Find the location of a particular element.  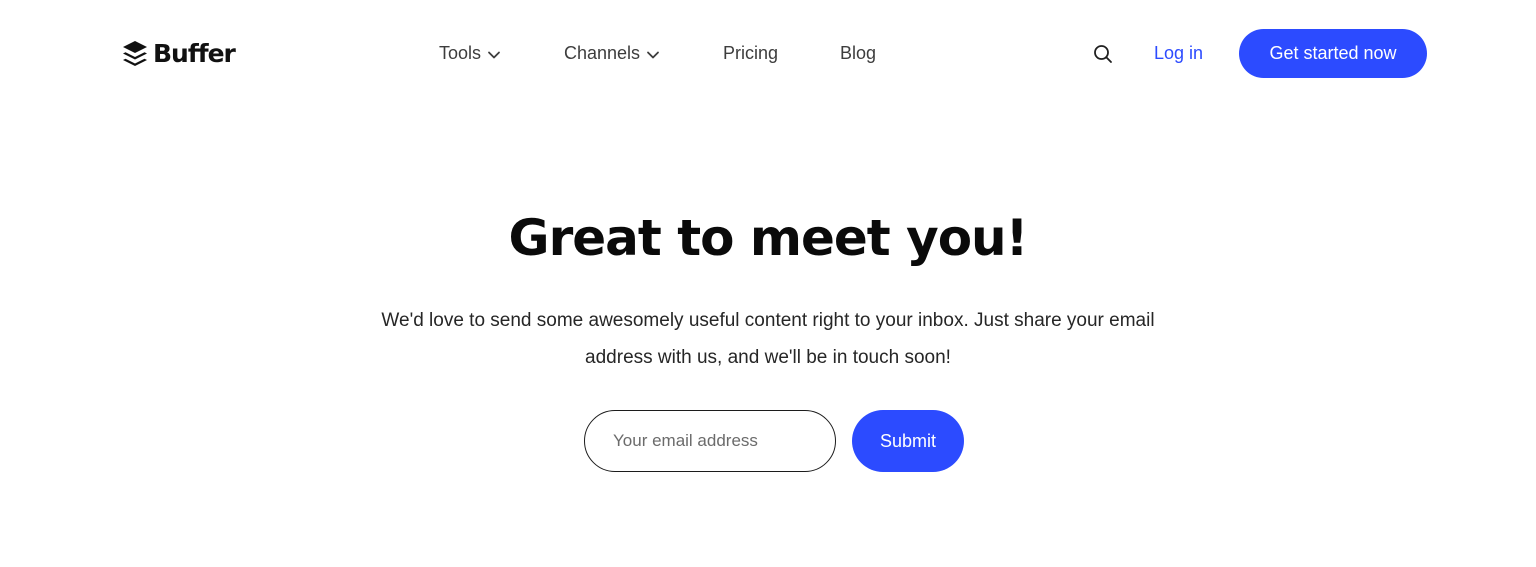

nav-item-tools: Tools is located at coordinates (470, 53).